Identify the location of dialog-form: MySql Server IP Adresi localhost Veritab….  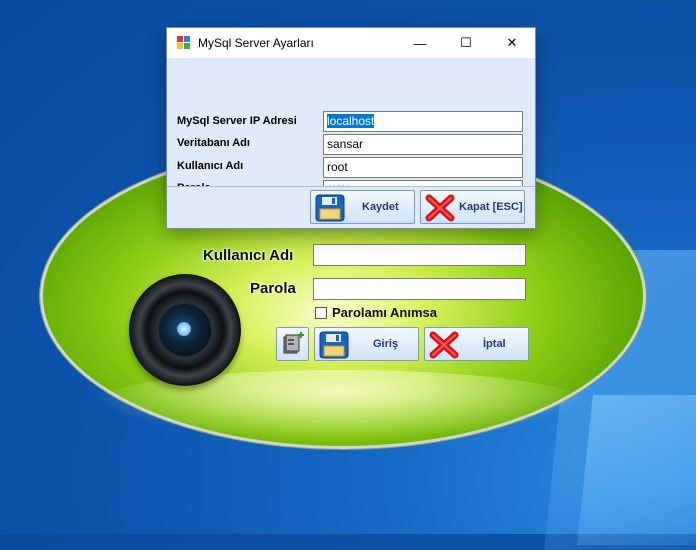
(351, 129).